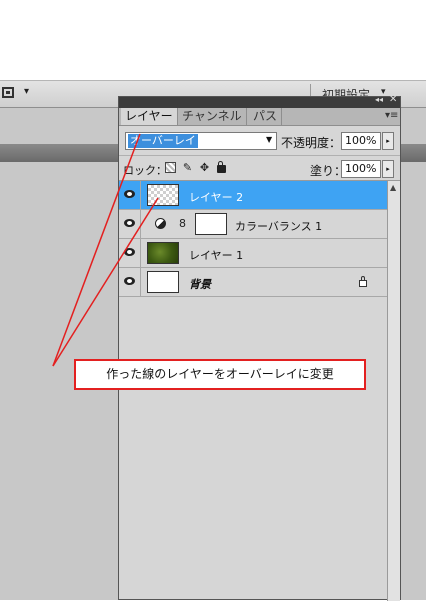  I want to click on lock-position-icon: ✥, so click(204, 167).